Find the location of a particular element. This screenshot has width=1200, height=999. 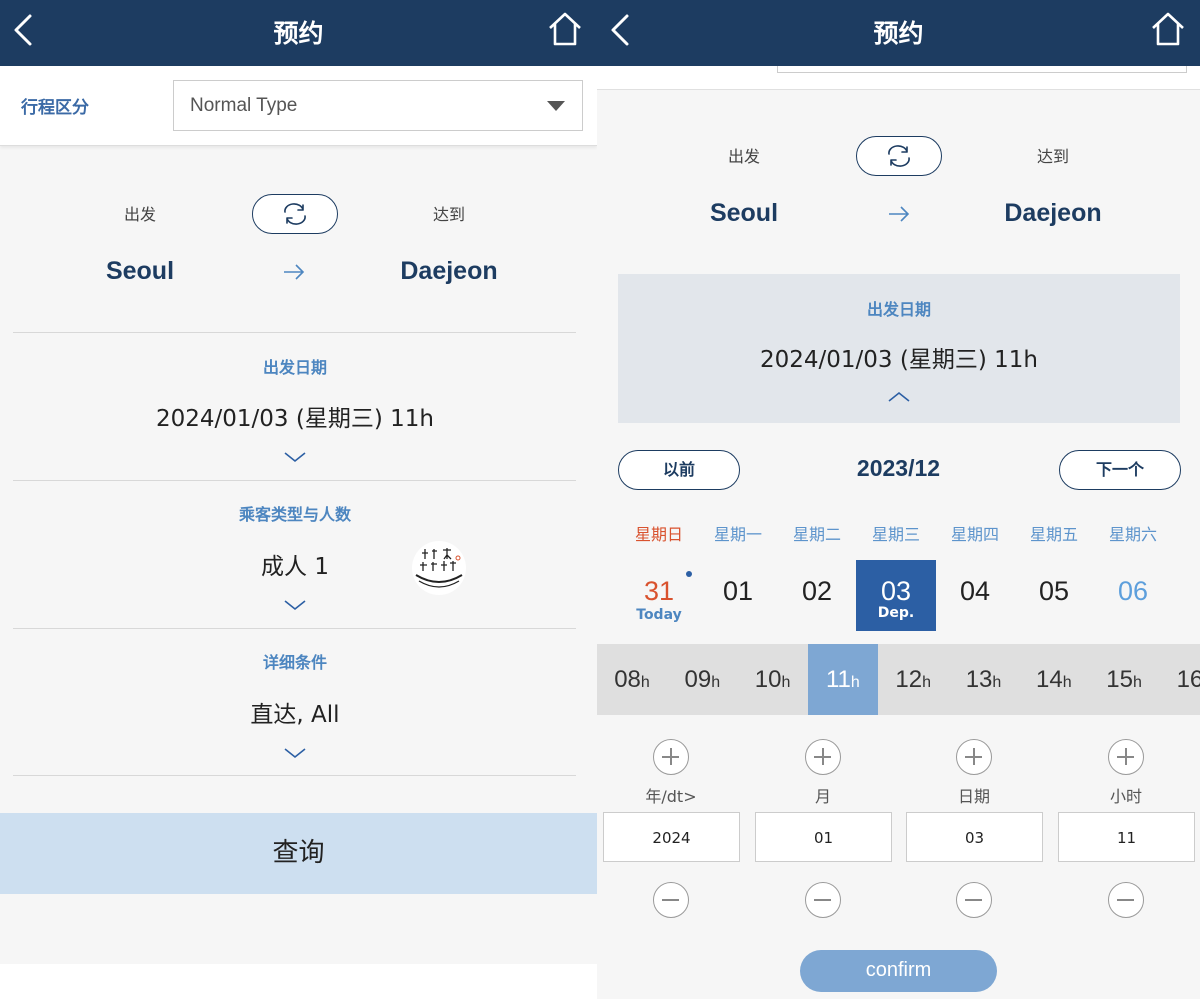

passenger-type-value: 成人 1 is located at coordinates (295, 564).